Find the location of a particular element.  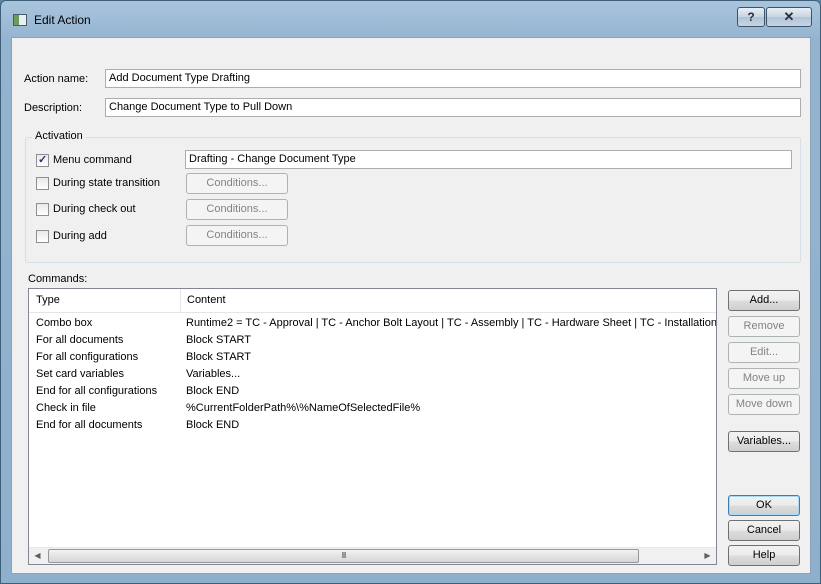

menu-command-input: Drafting - Change Document Type is located at coordinates (488, 159).